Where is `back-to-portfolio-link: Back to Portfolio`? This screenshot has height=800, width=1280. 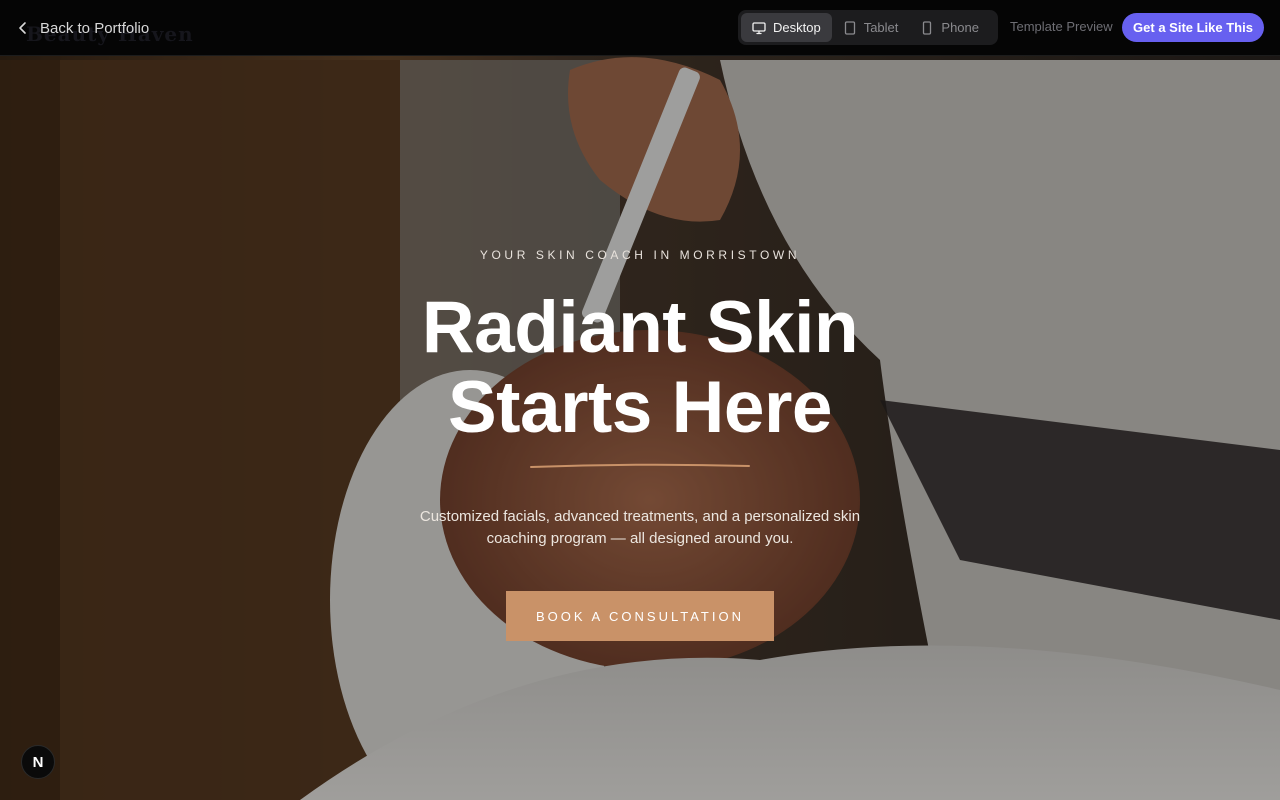 back-to-portfolio-link: Back to Portfolio is located at coordinates (82, 28).